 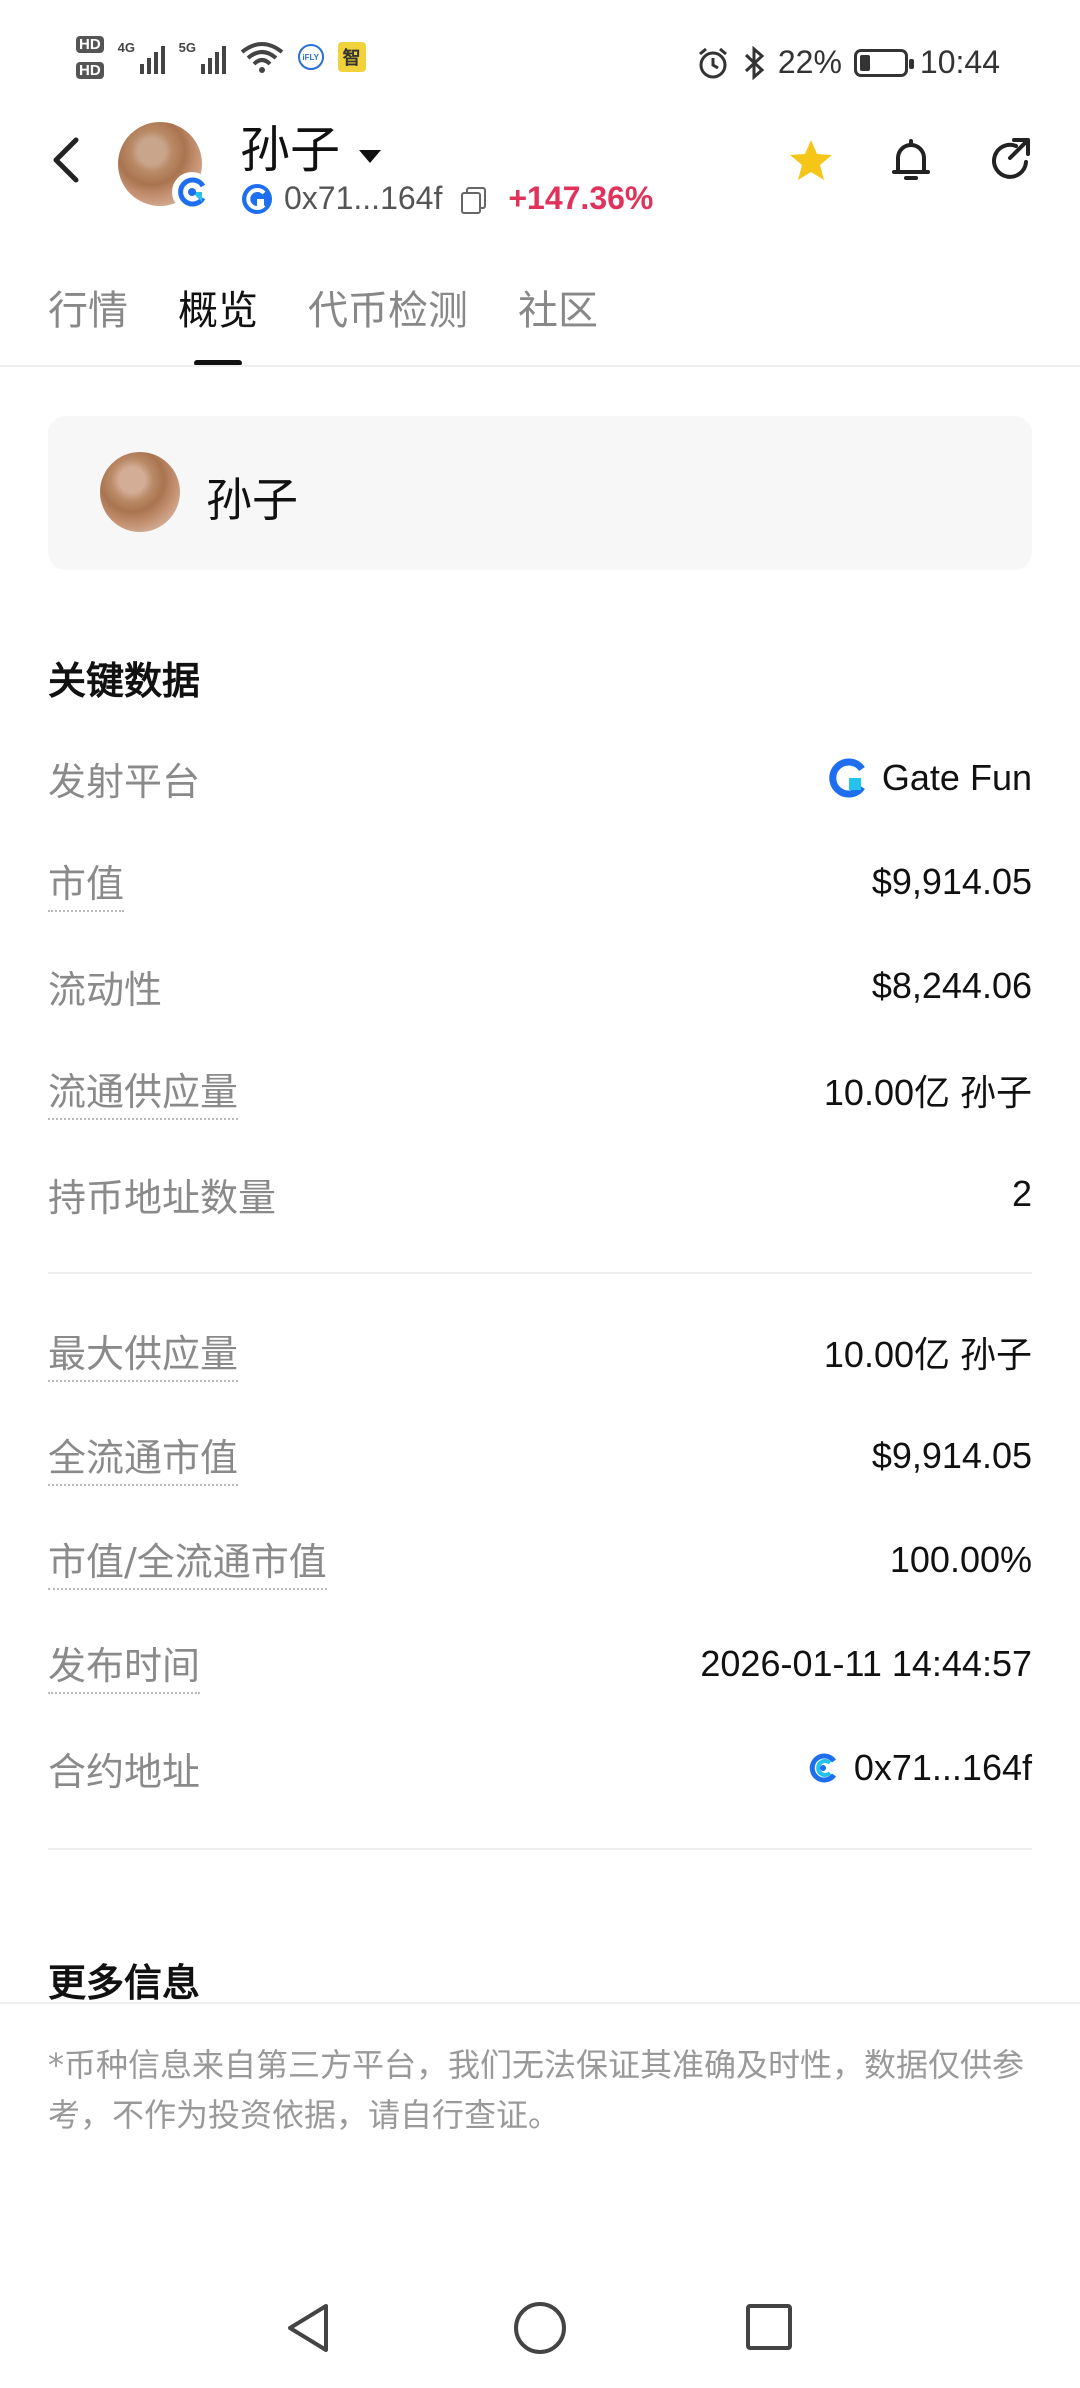 What do you see at coordinates (187, 1560) in the screenshot?
I see `mc-fdv-label: 市值/全流通市值` at bounding box center [187, 1560].